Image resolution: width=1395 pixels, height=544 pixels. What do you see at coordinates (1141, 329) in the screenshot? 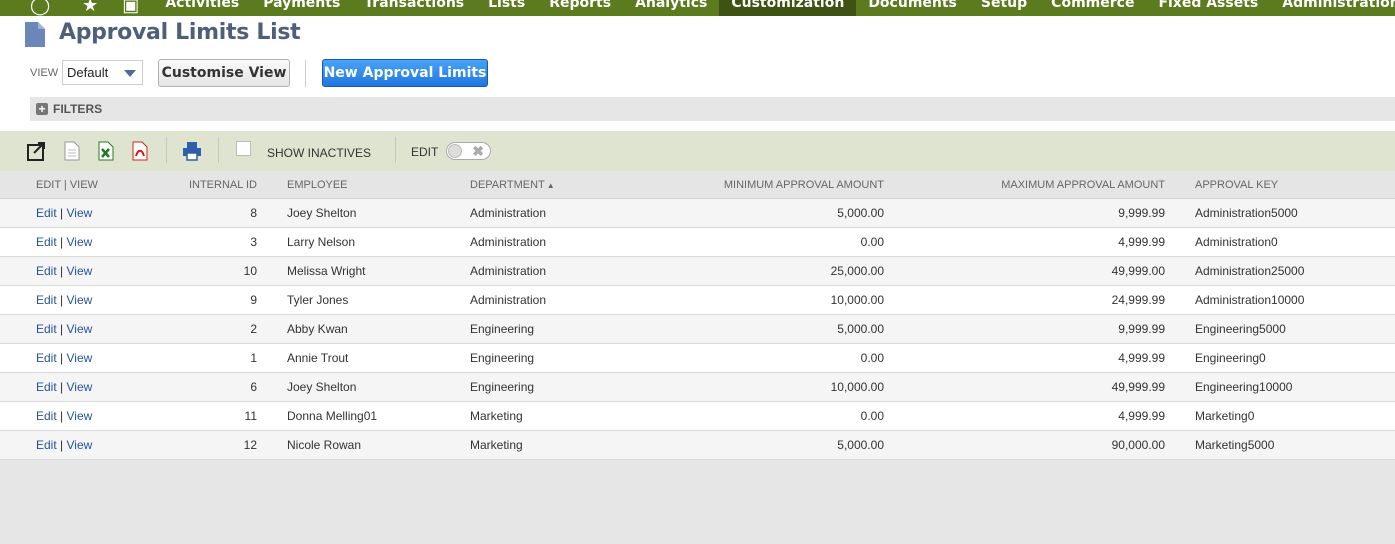
I see `cell-max-amount: 9,999.99` at bounding box center [1141, 329].